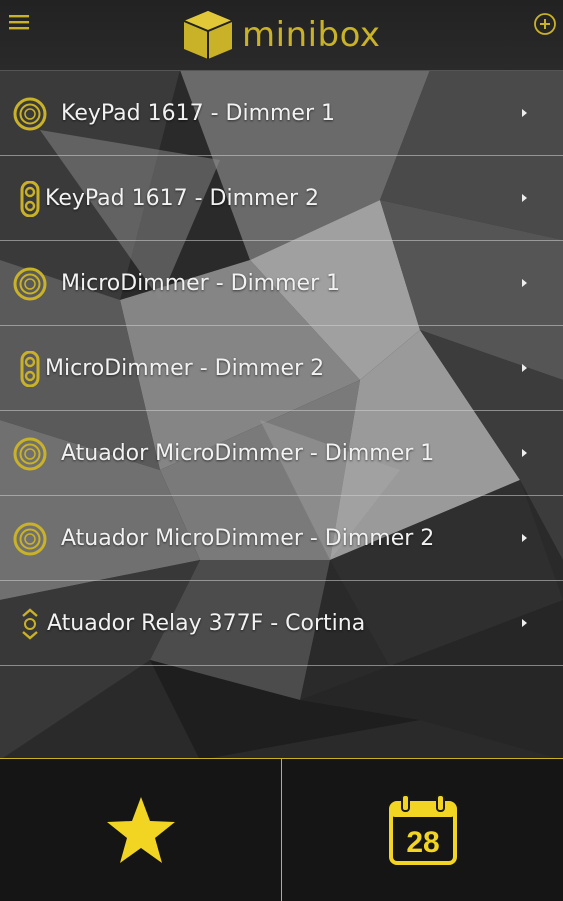  I want to click on app-name: minibox, so click(311, 35).